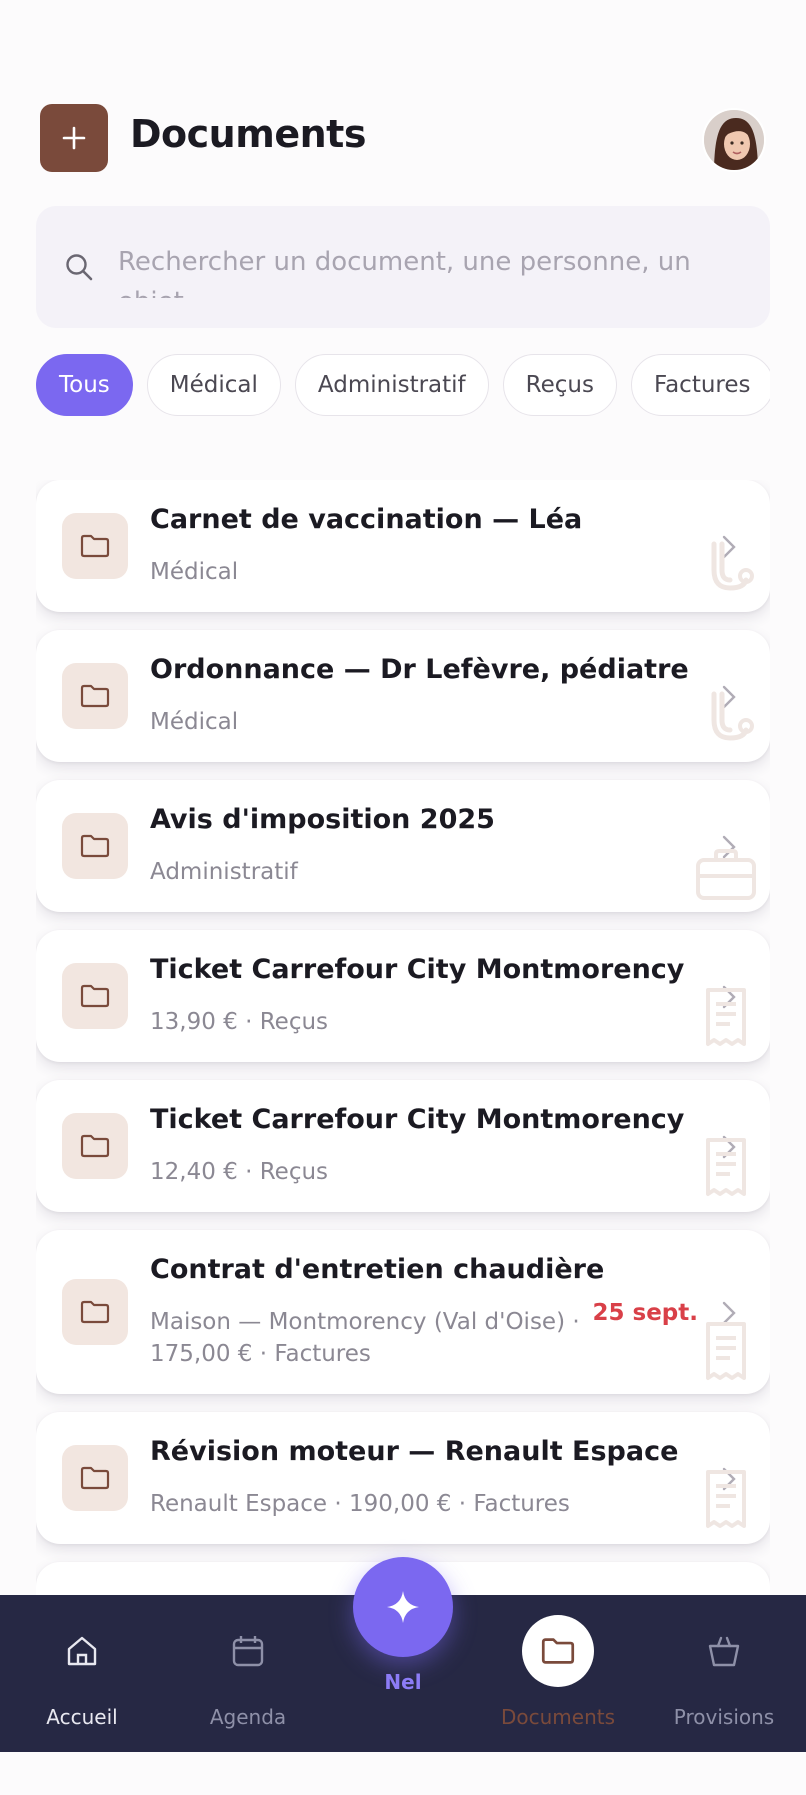 The image size is (806, 1795). What do you see at coordinates (322, 819) in the screenshot?
I see `document-title: Avis d'imposition 2025` at bounding box center [322, 819].